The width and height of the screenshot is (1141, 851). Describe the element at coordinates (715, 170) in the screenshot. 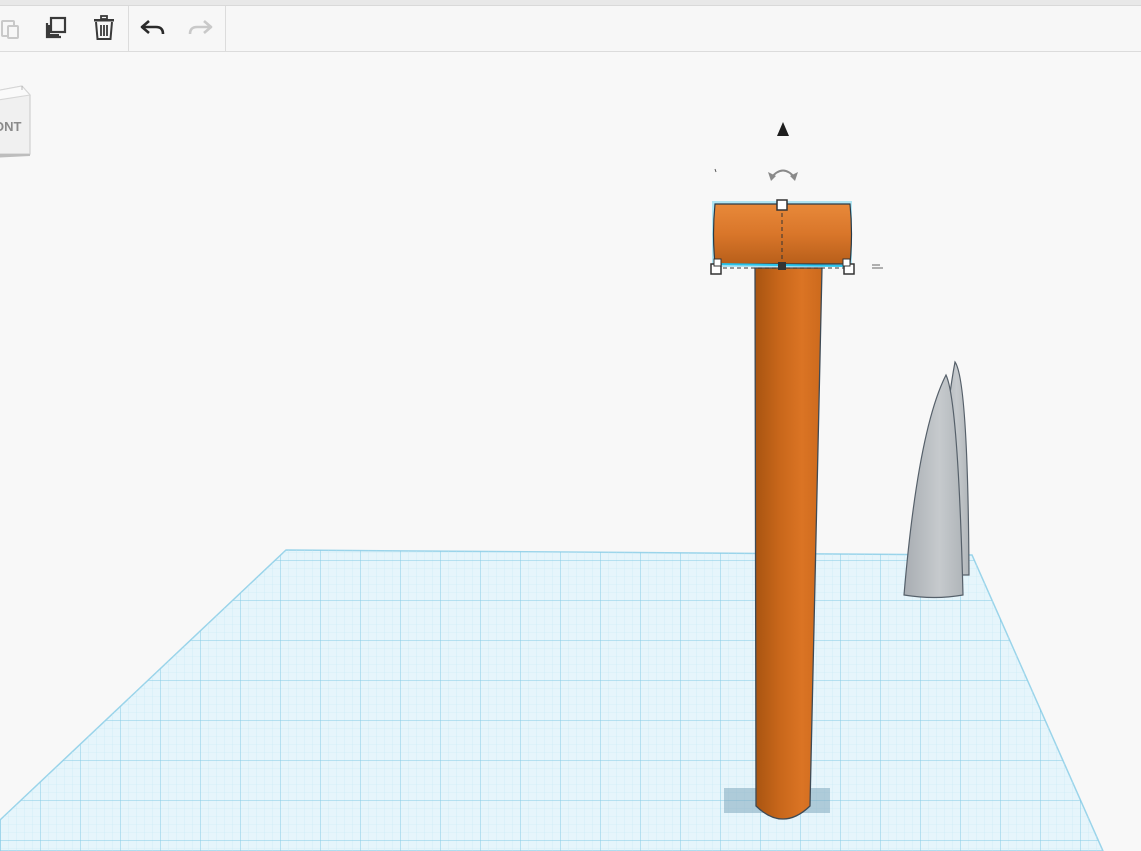

I see `dimension-tick` at that location.